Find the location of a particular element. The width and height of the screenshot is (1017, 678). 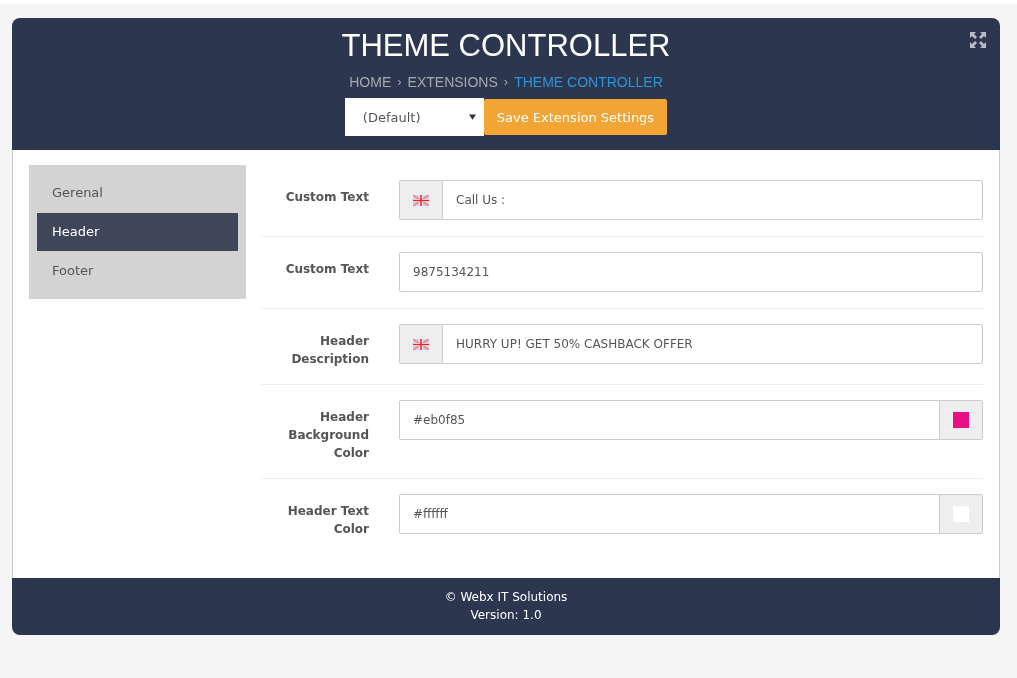

input-field: 9875134211 is located at coordinates (691, 272).